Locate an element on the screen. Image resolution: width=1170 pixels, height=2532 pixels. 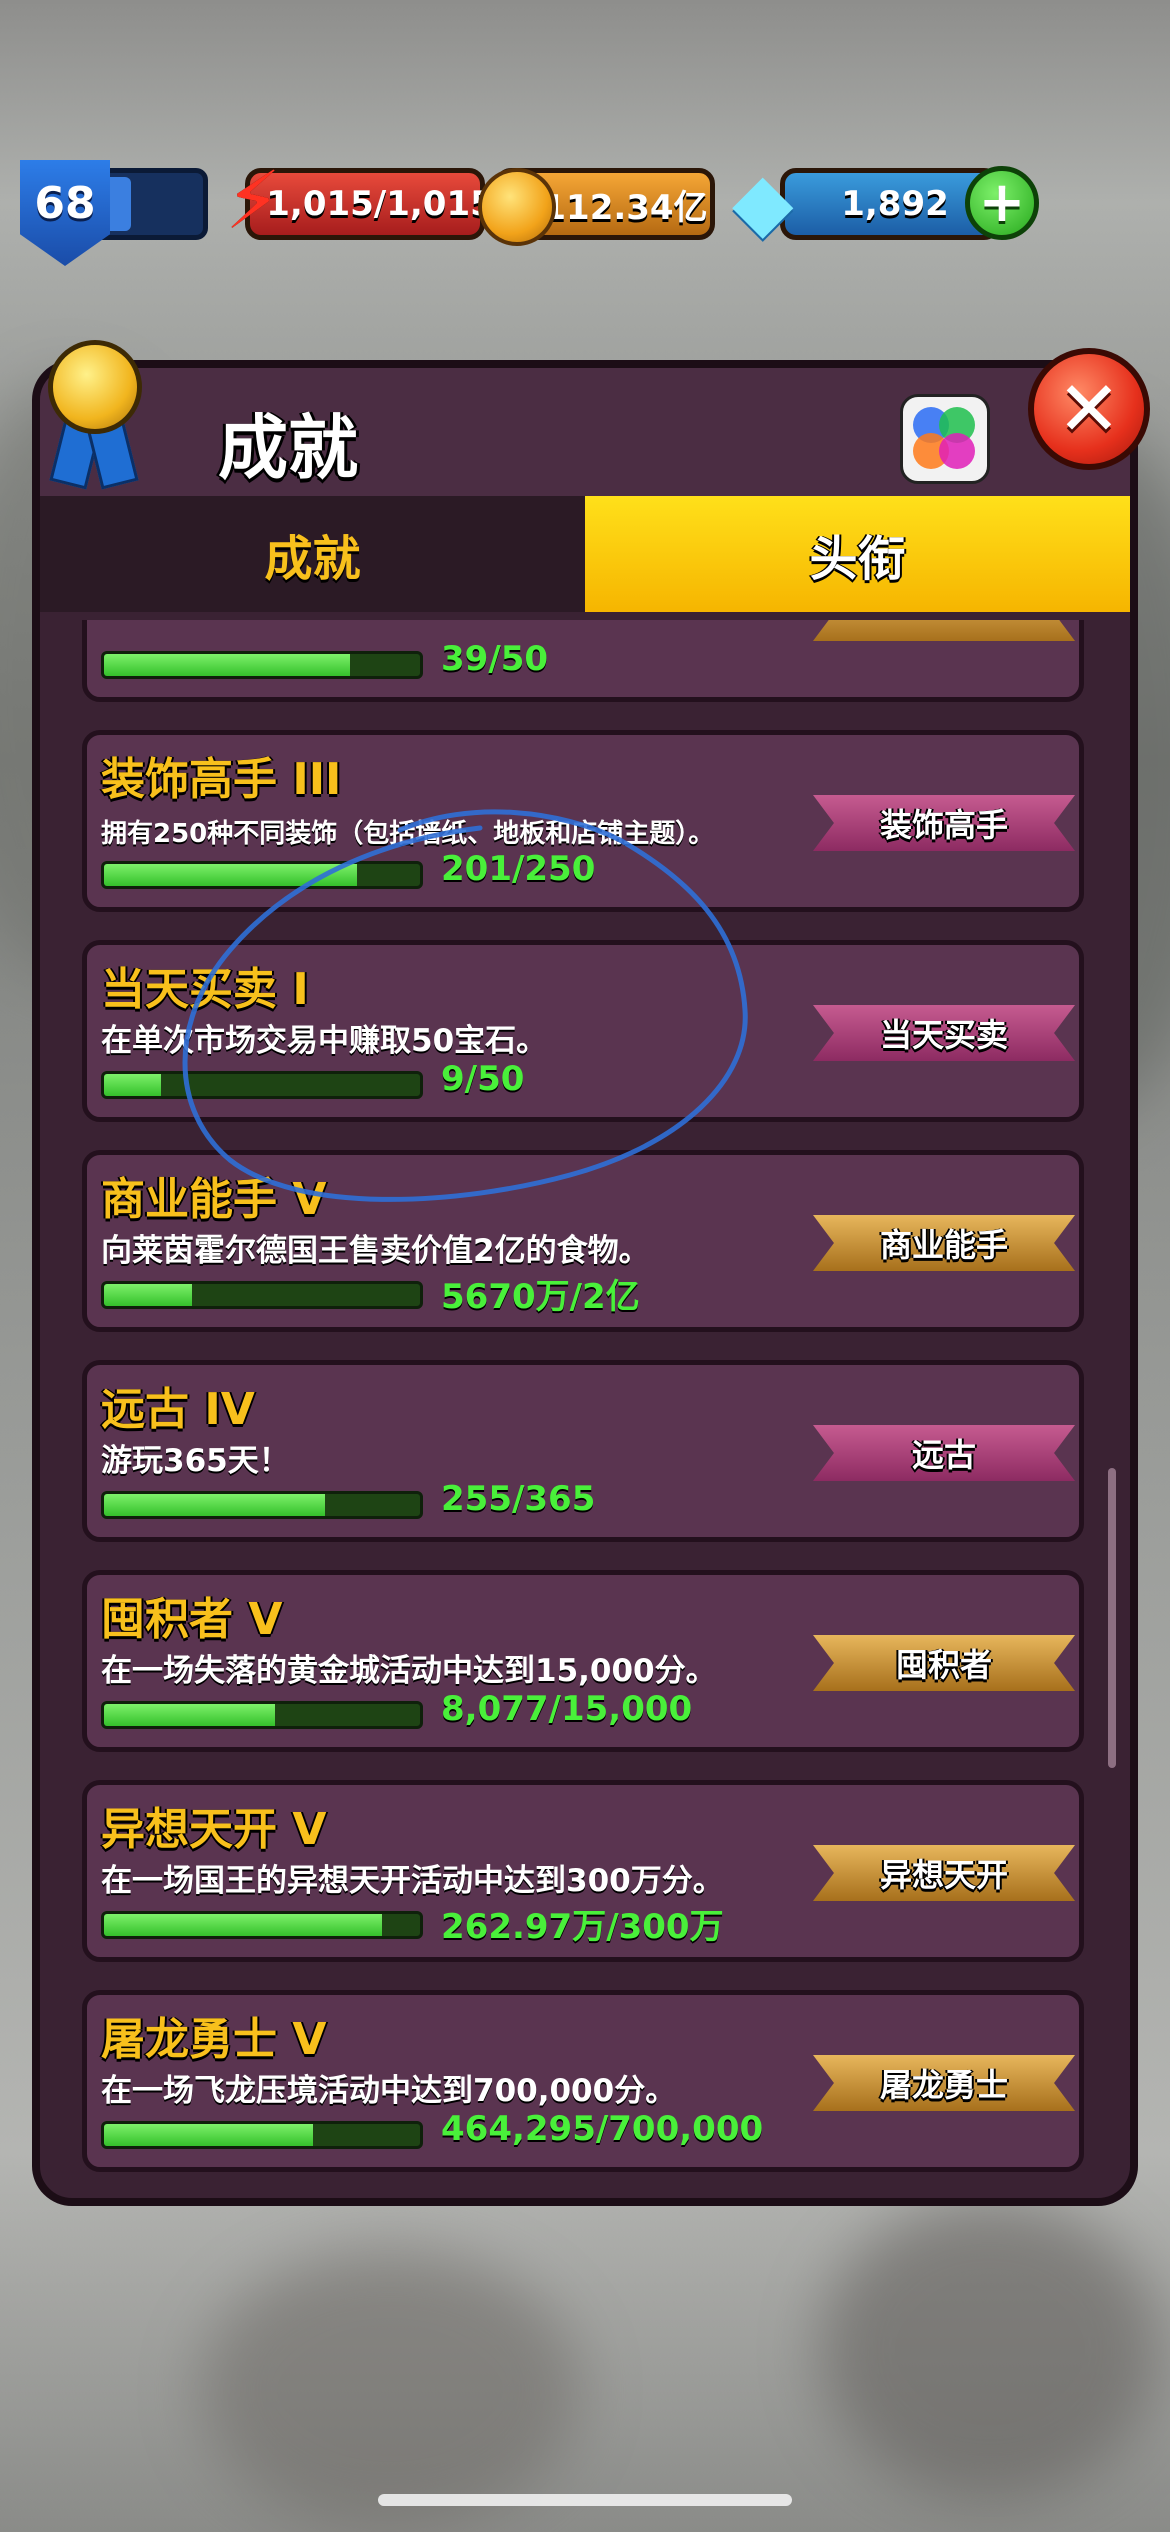
panel-header: 成就 is located at coordinates (585, 432).